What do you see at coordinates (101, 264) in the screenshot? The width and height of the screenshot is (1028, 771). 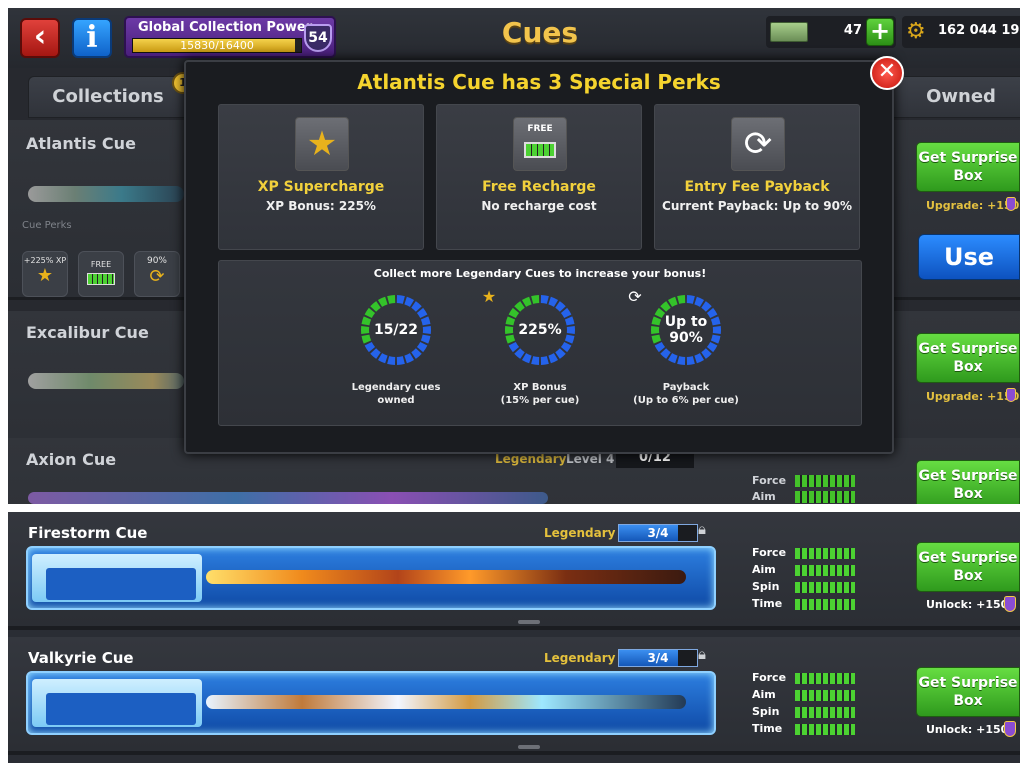 I see `free-perk-text: FREE` at bounding box center [101, 264].